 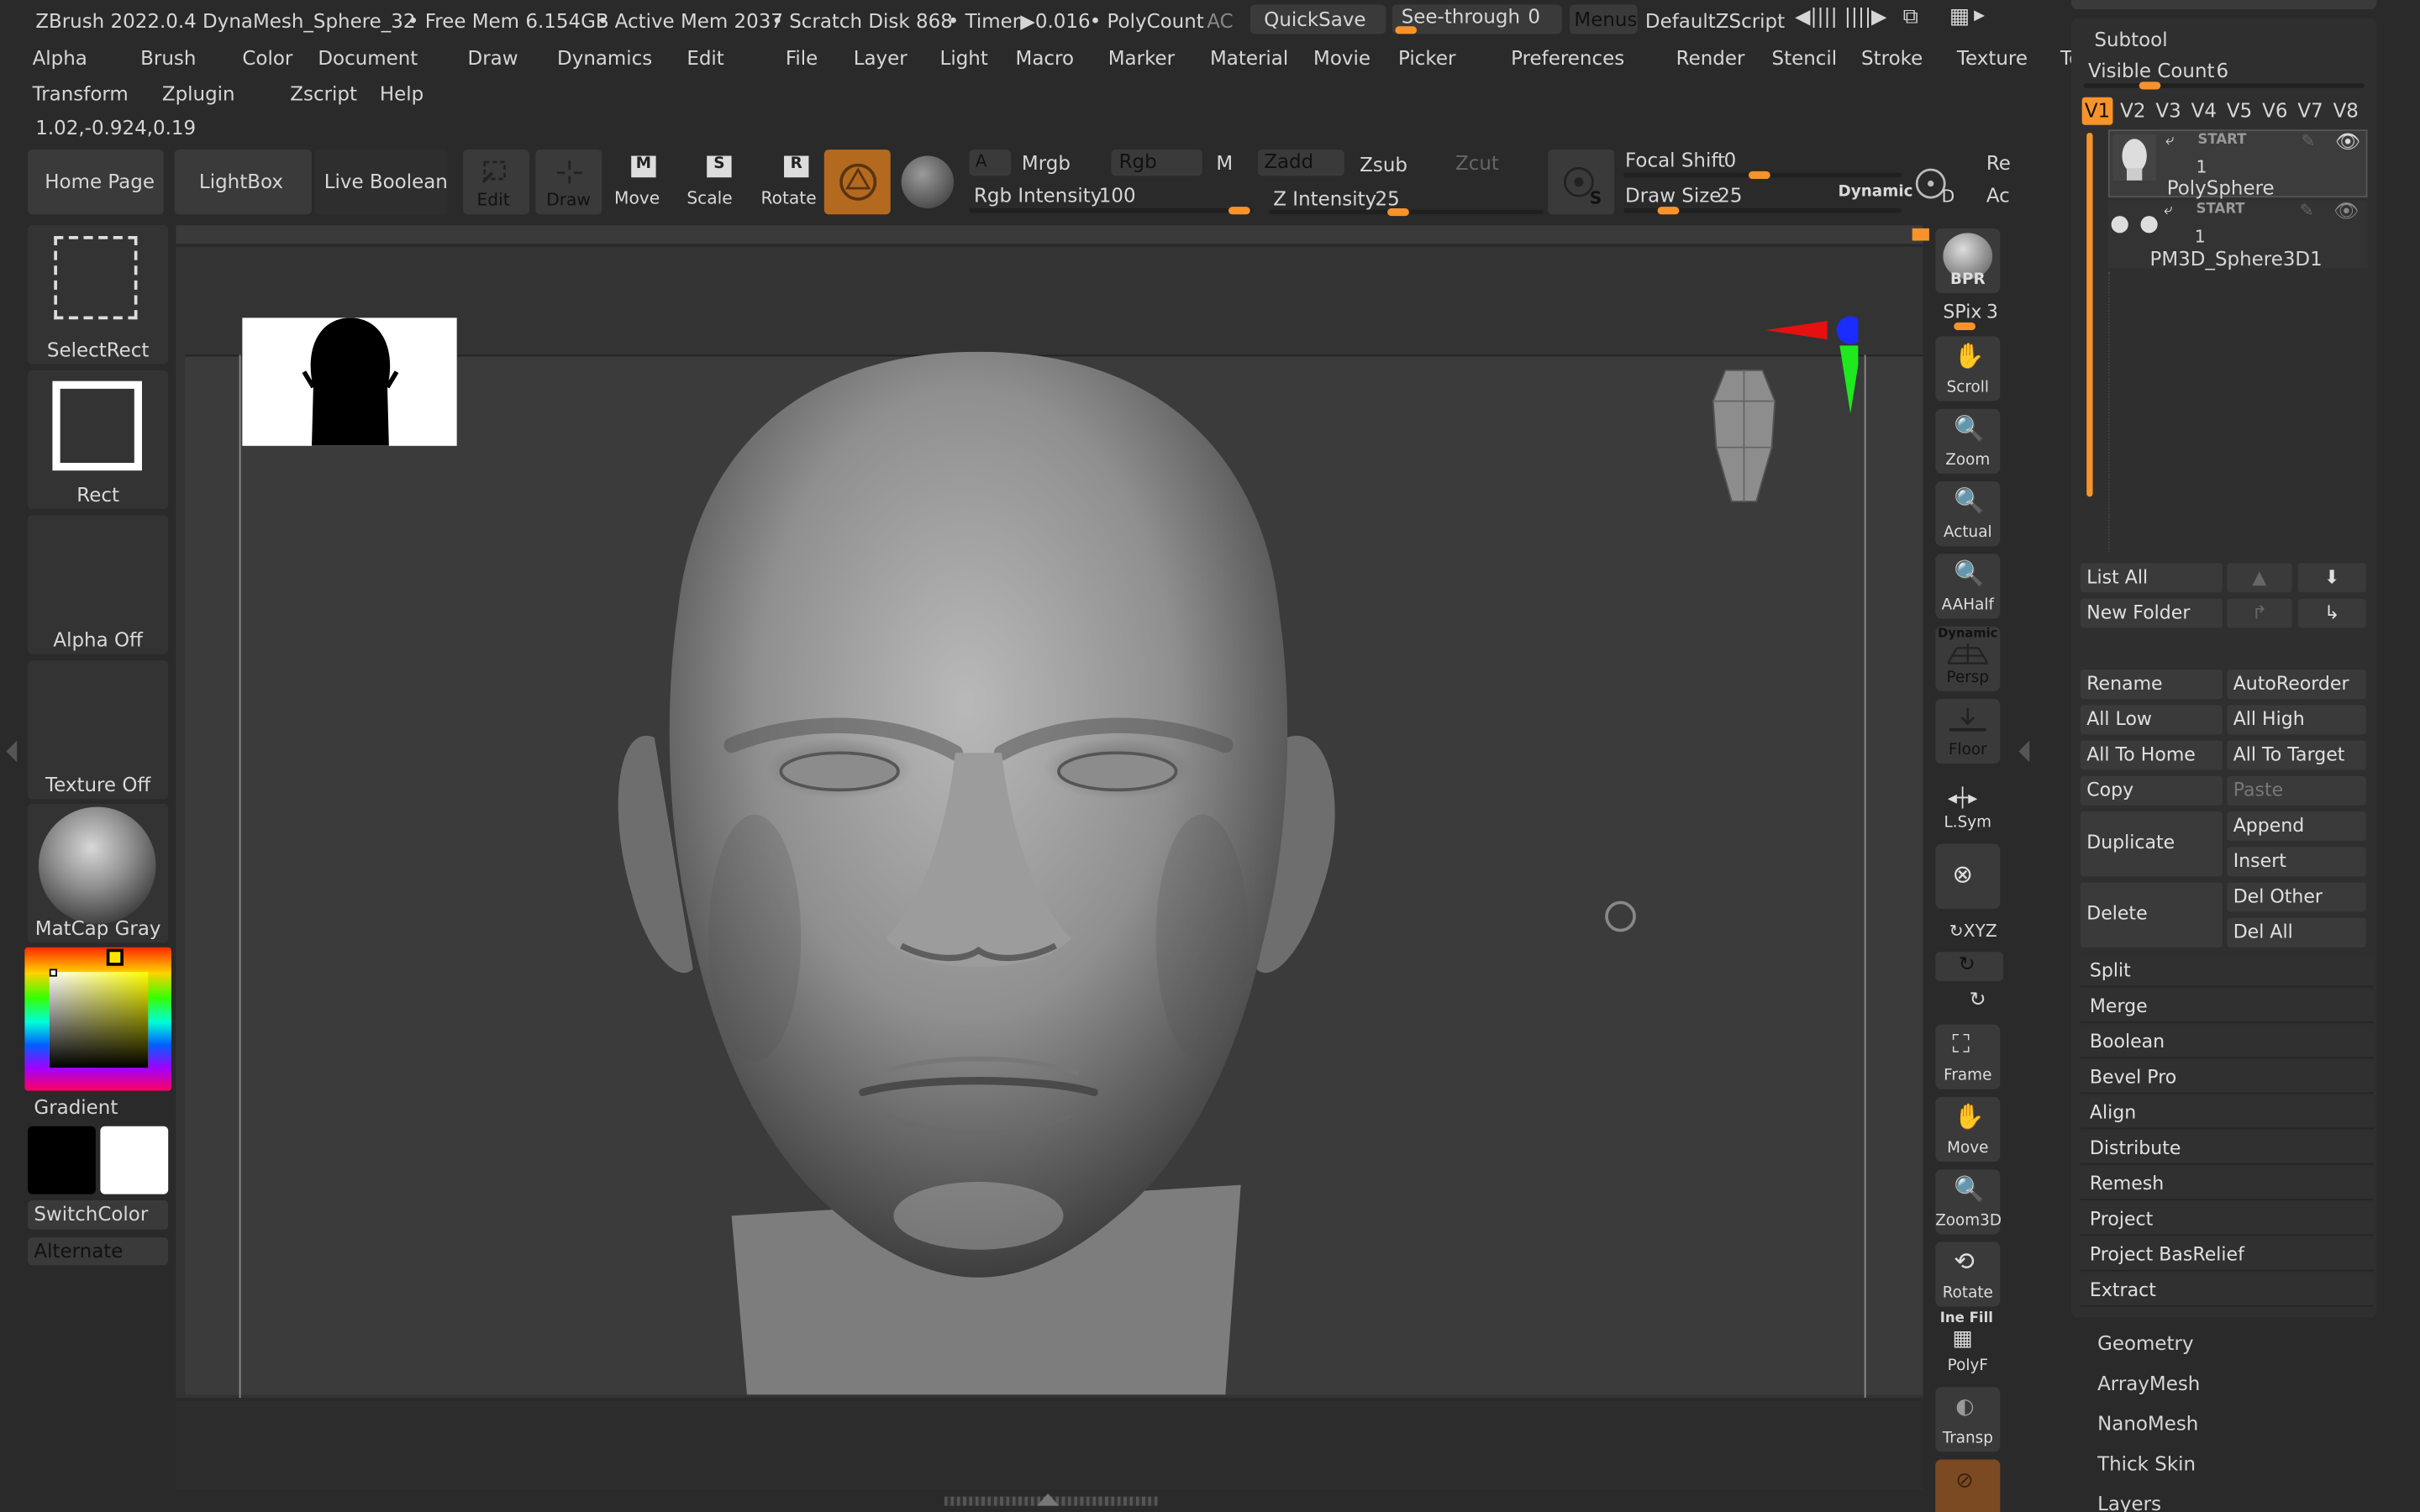 I want to click on list-all-button: List All, so click(x=2151, y=578).